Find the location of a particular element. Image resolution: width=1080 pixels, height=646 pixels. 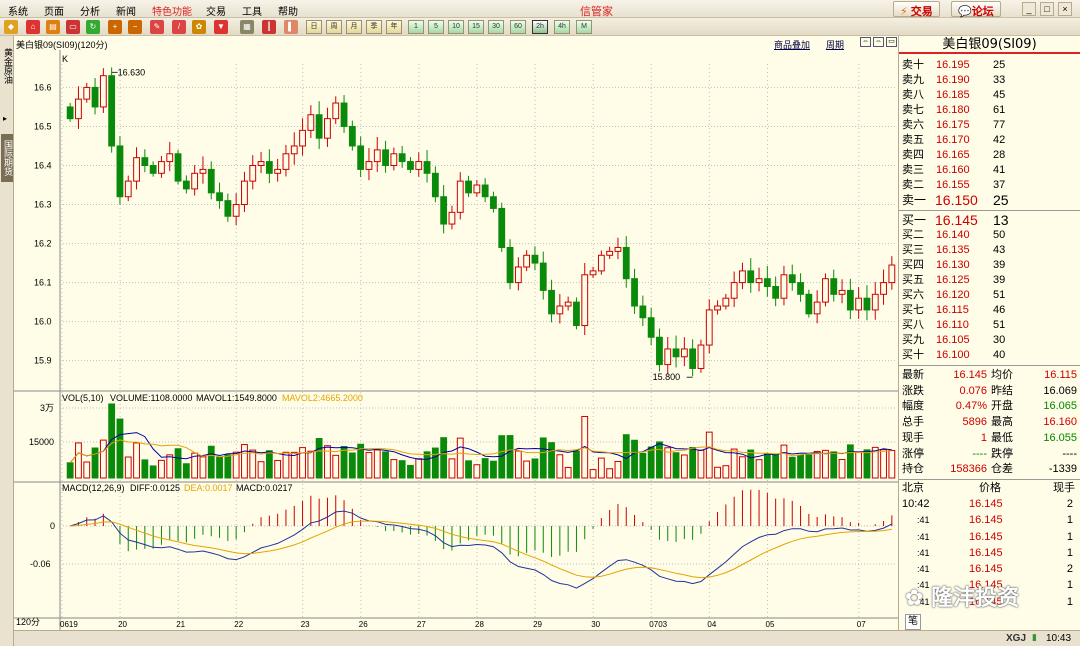

book-icon: ▤ is located at coordinates (53, 27).